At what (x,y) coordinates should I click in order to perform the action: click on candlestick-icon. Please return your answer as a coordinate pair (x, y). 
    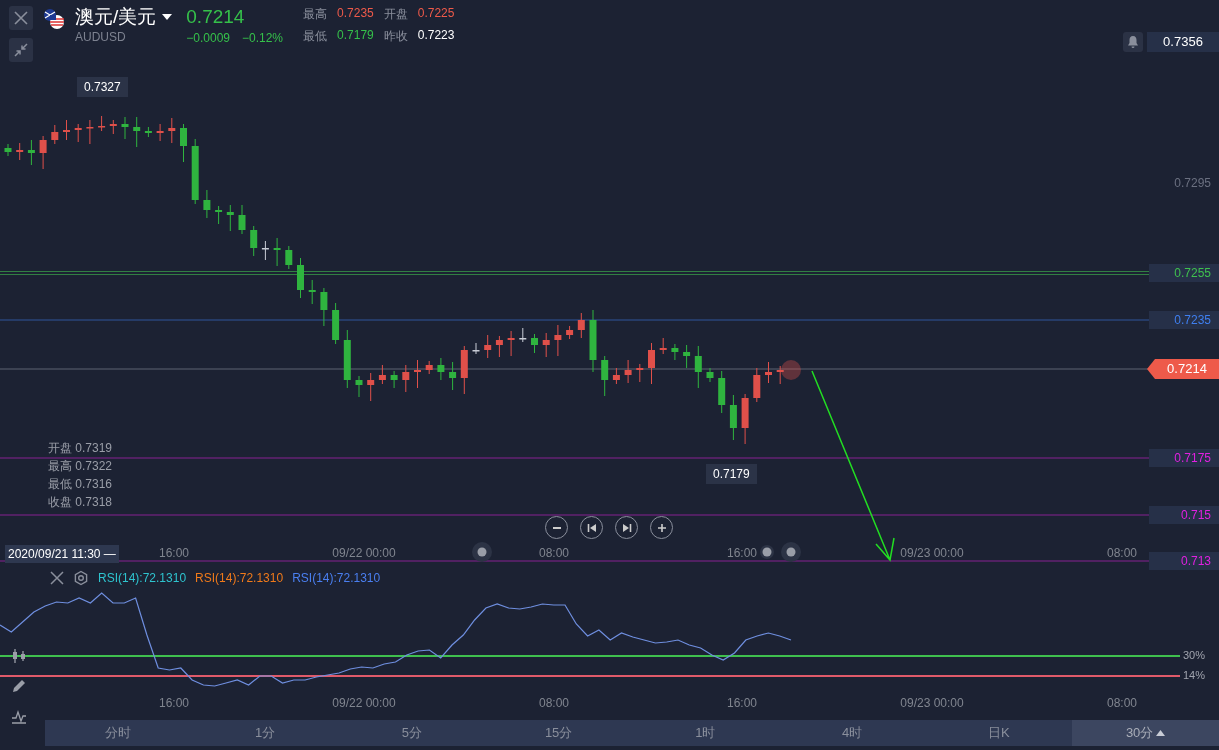
    Looking at the image, I should click on (19, 656).